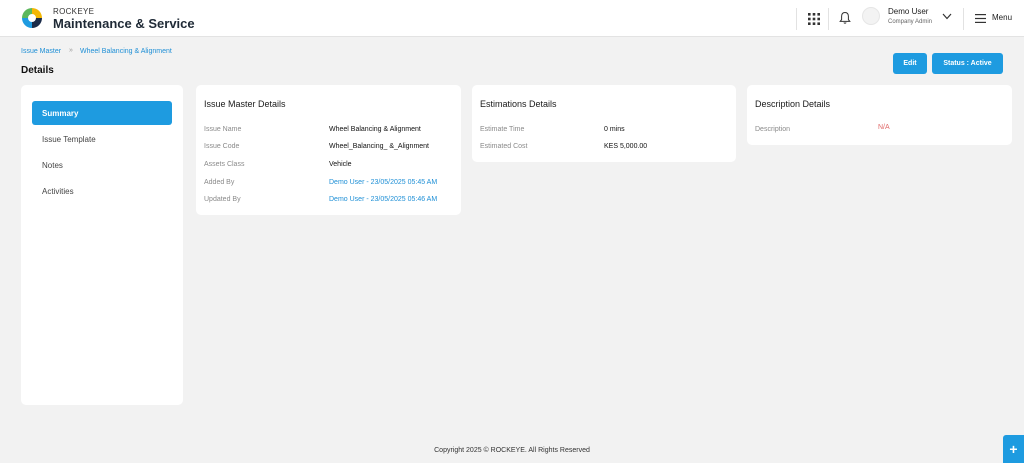 The width and height of the screenshot is (1024, 463). Describe the element at coordinates (910, 63) in the screenshot. I see `edit-button: Edit` at that location.